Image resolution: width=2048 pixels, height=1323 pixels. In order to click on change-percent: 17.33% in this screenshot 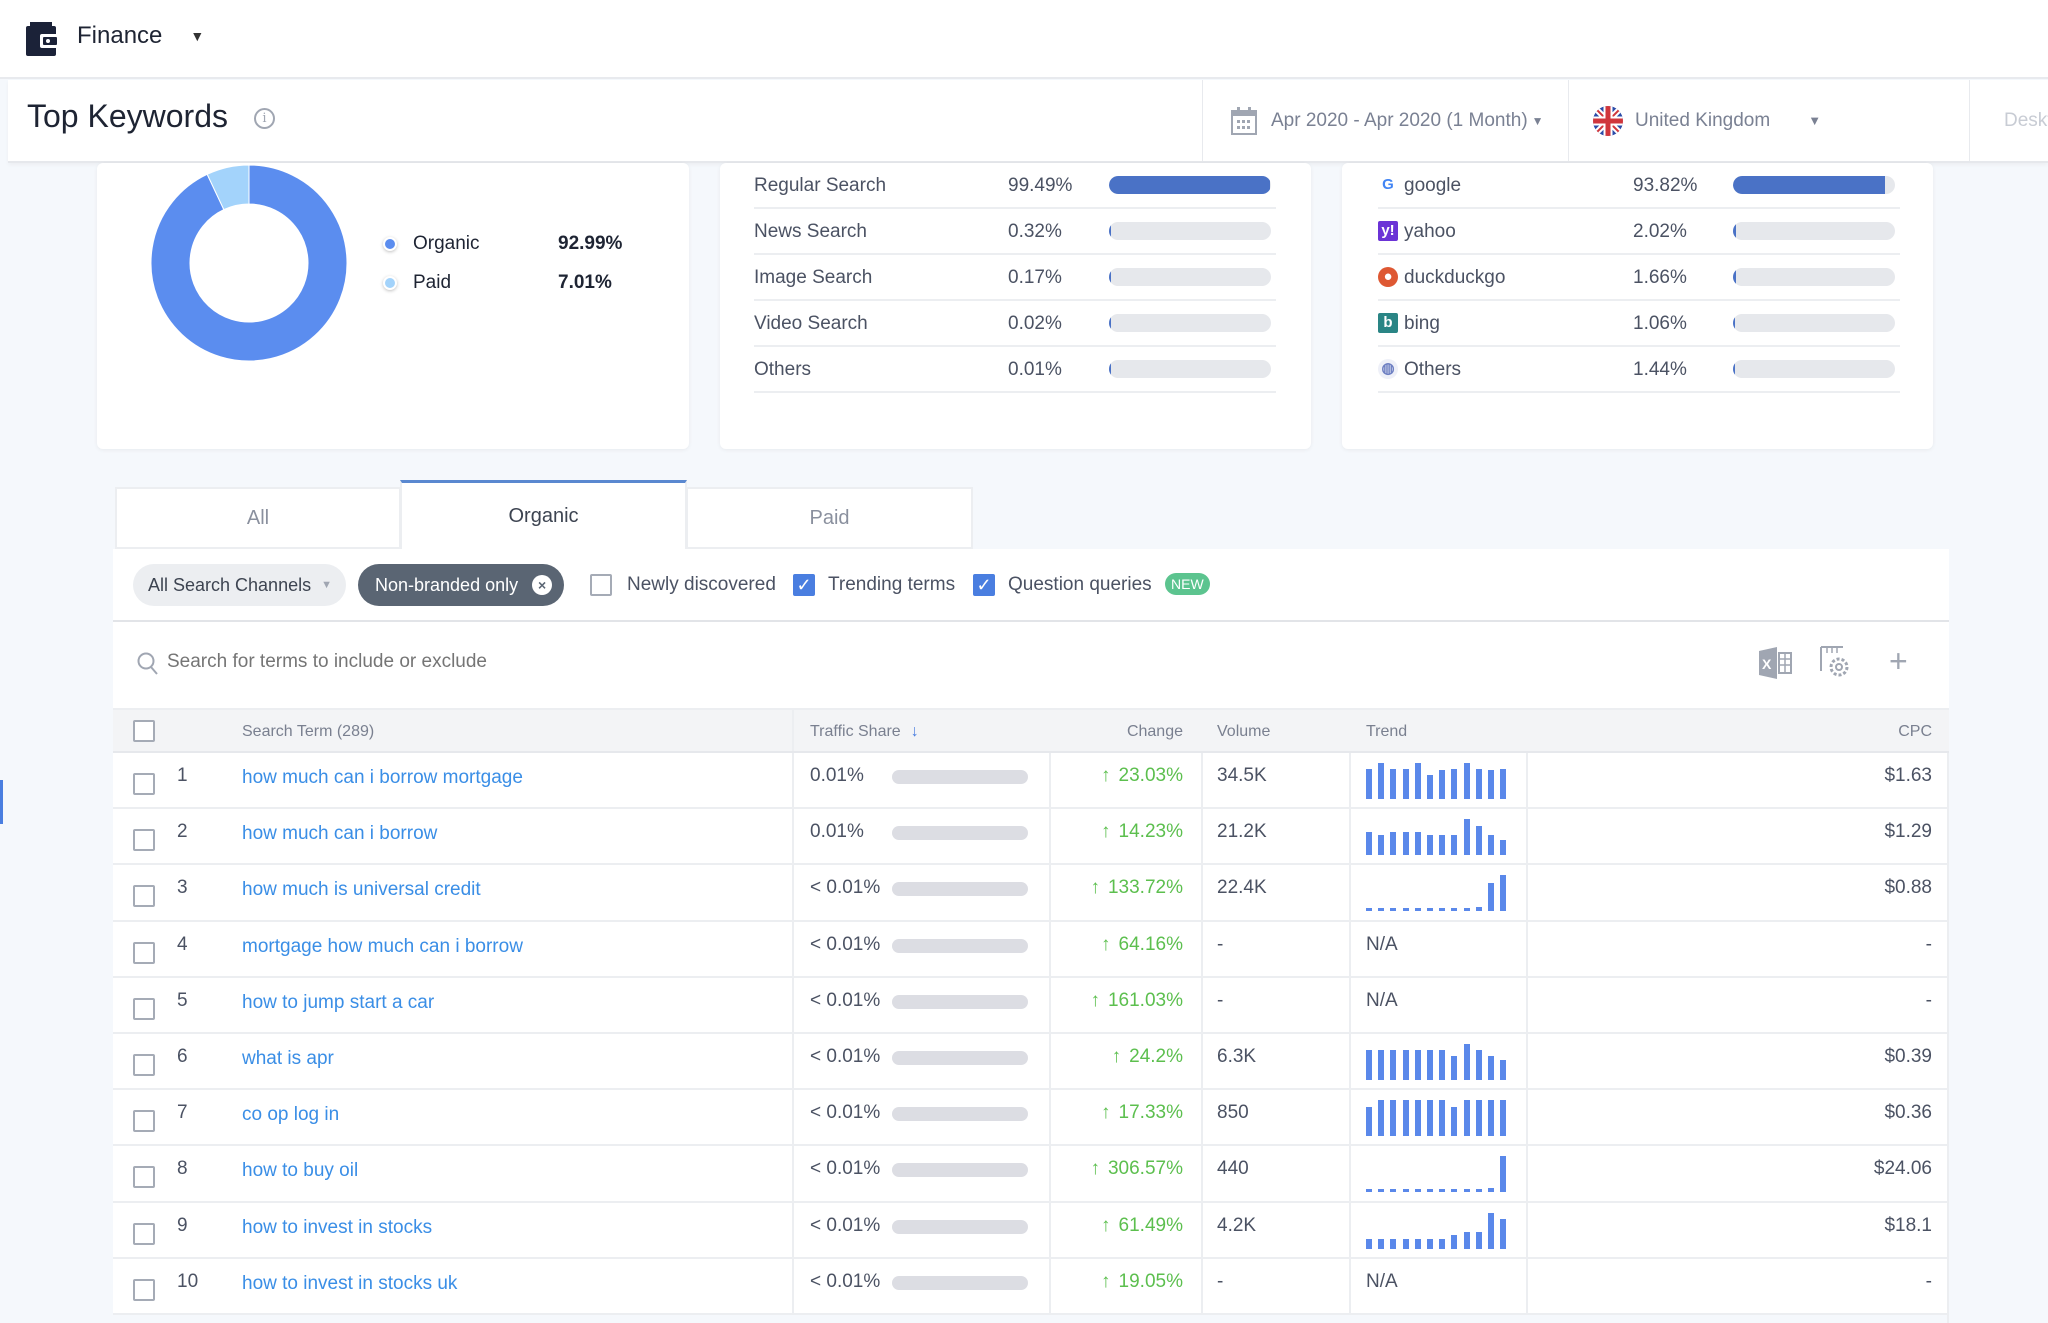, I will do `click(1150, 1113)`.